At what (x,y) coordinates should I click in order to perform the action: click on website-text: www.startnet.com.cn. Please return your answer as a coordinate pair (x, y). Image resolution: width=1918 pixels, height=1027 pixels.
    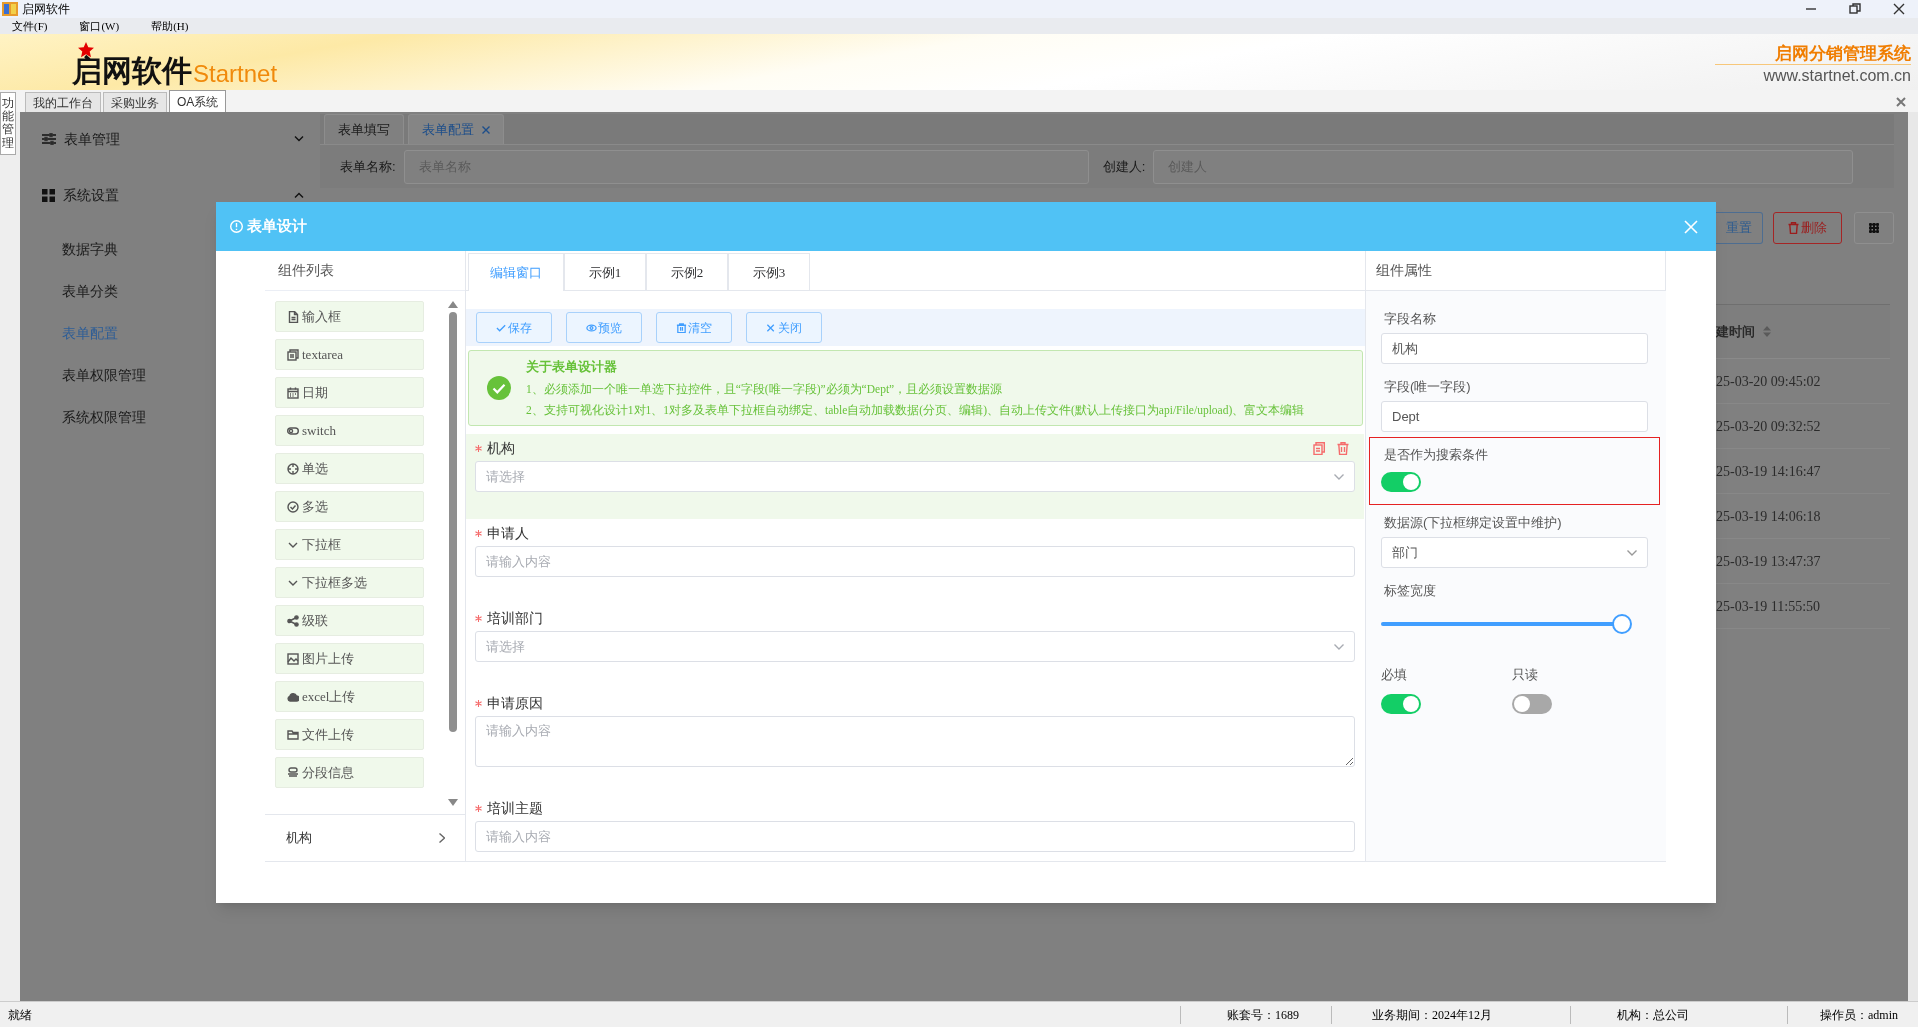
    Looking at the image, I should click on (1837, 76).